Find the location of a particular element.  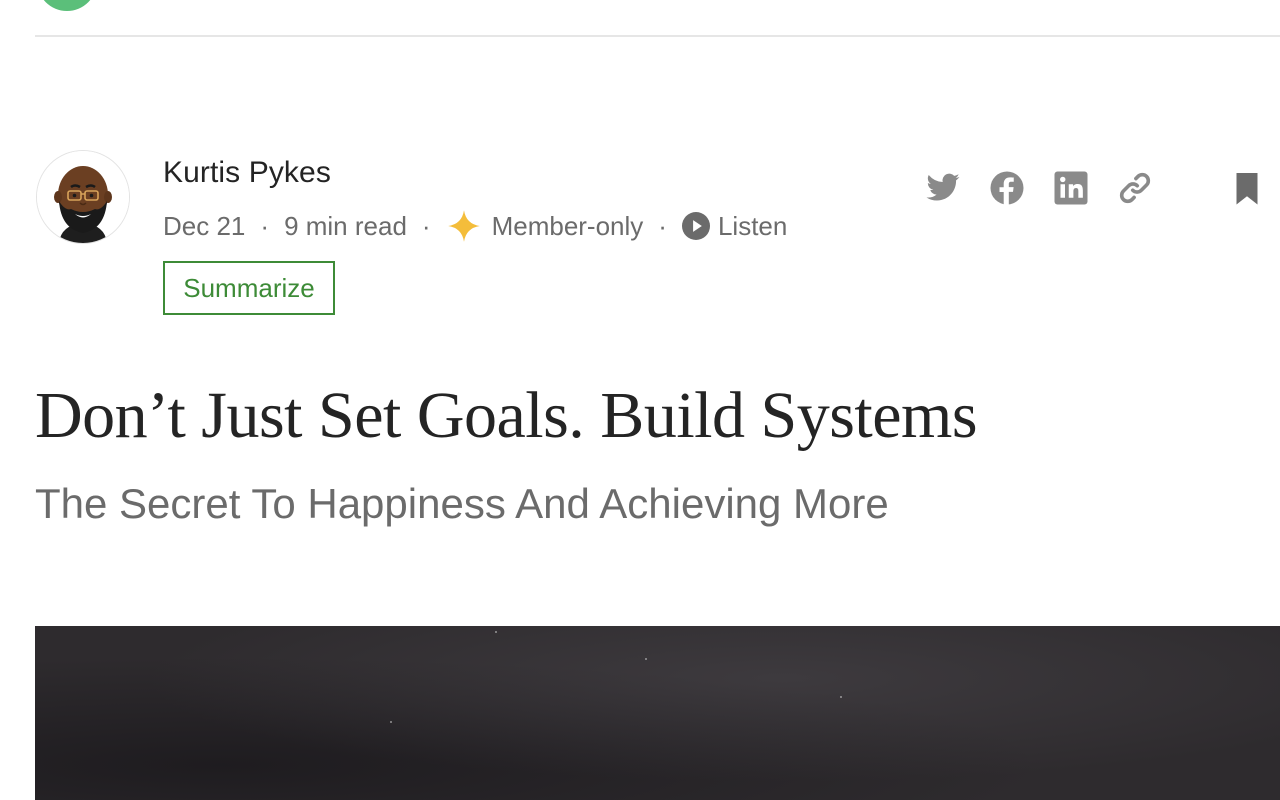

facebook-icon is located at coordinates (1007, 188).